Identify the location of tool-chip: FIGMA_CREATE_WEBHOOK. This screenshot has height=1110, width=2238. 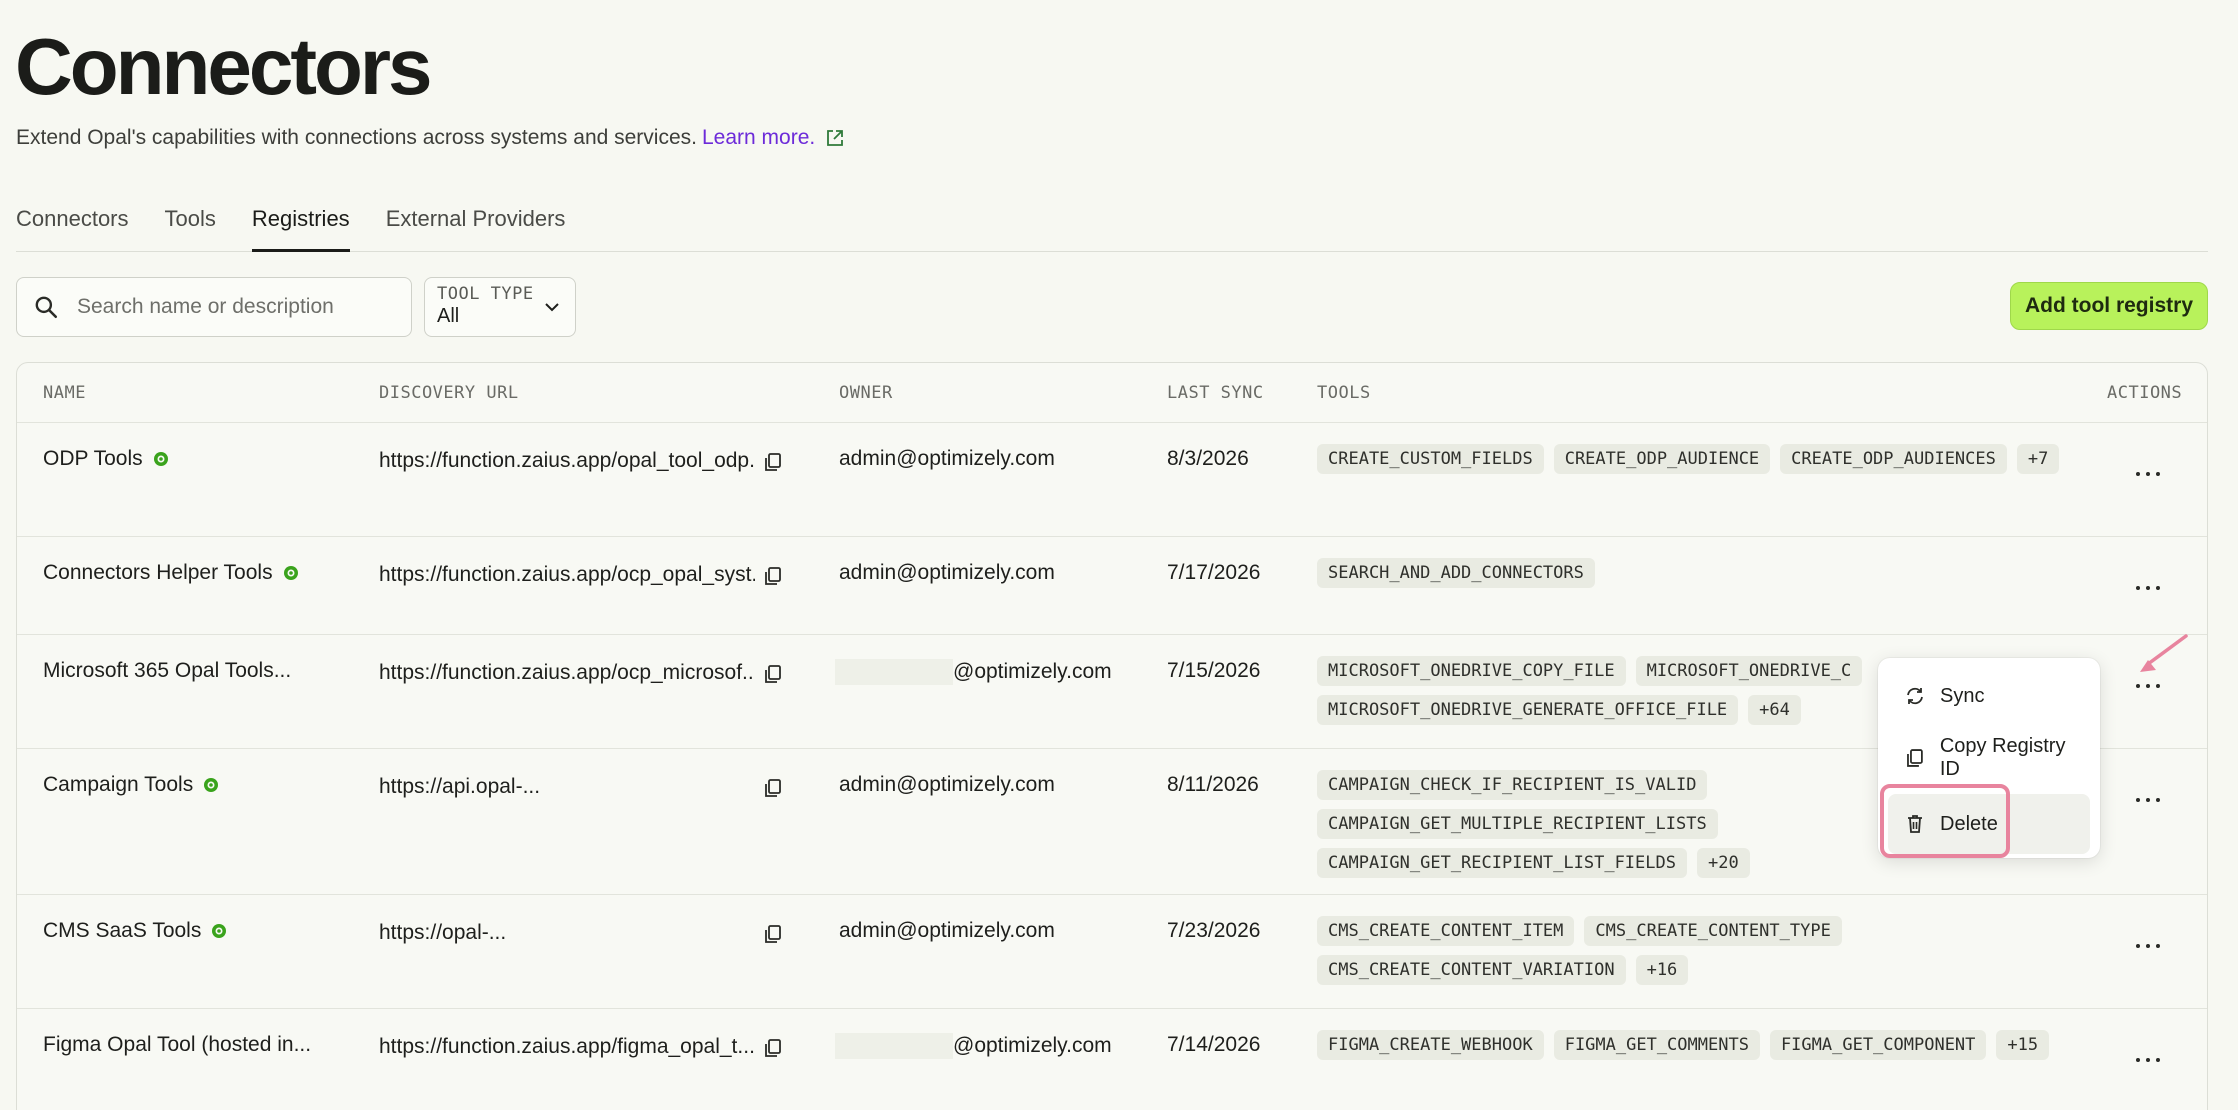
(1430, 1045).